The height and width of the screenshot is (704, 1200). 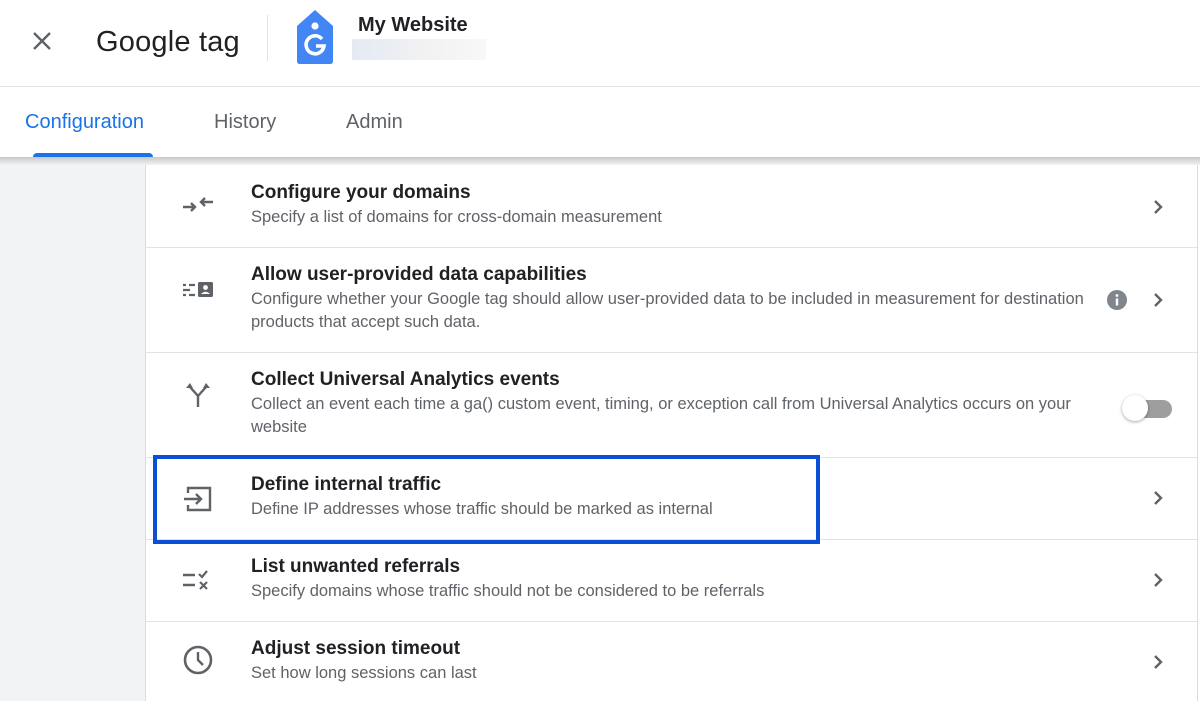 I want to click on ua-events-toggle, so click(x=1149, y=408).